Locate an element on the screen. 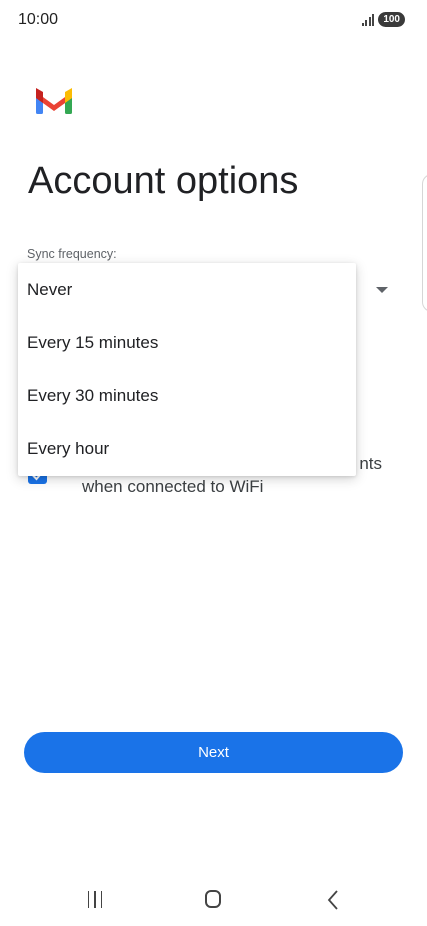 The width and height of the screenshot is (427, 926). attachments-label-line2: when connected to WiFi is located at coordinates (173, 486).